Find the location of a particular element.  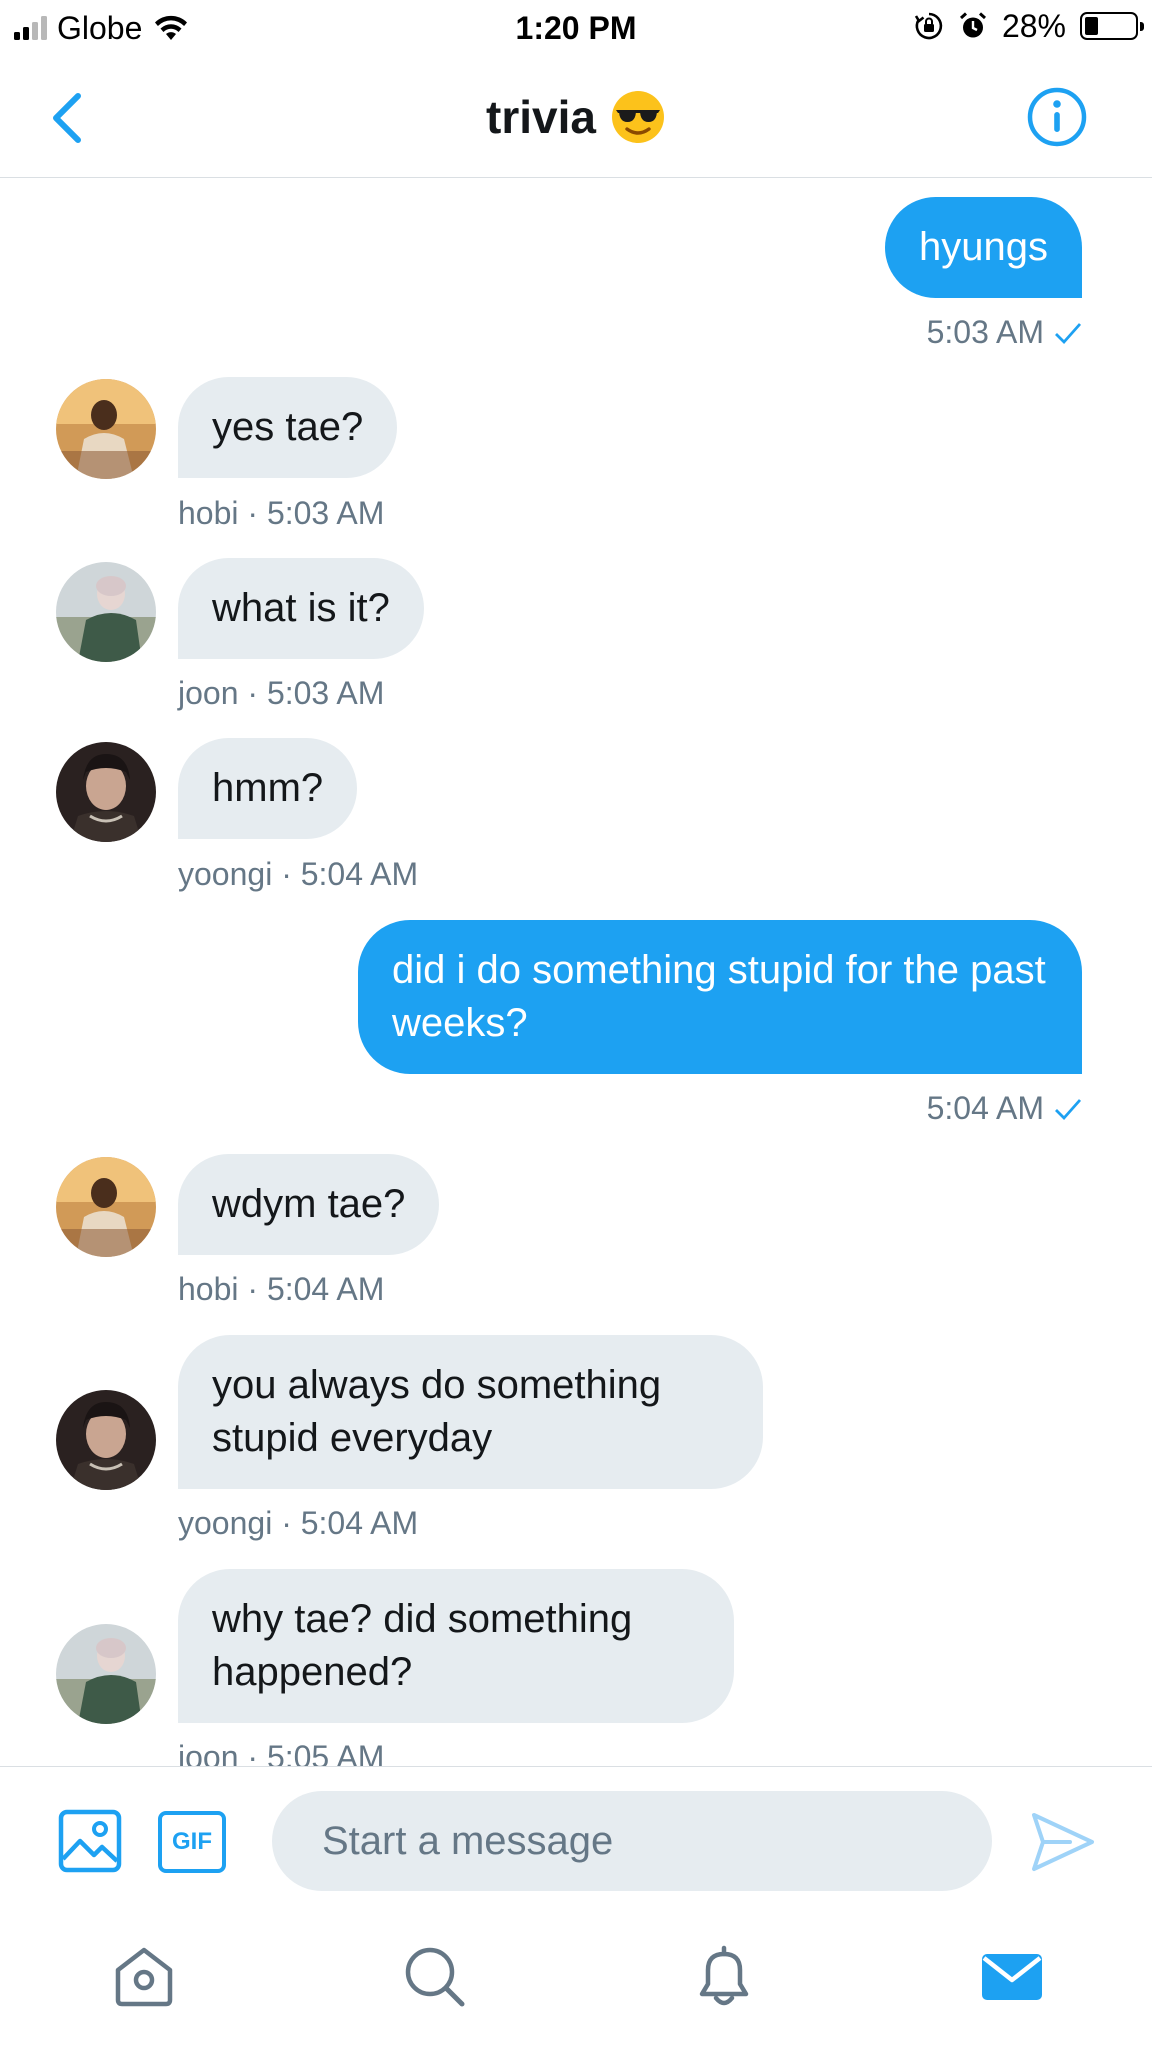

battery-percent: 28% is located at coordinates (1033, 26).